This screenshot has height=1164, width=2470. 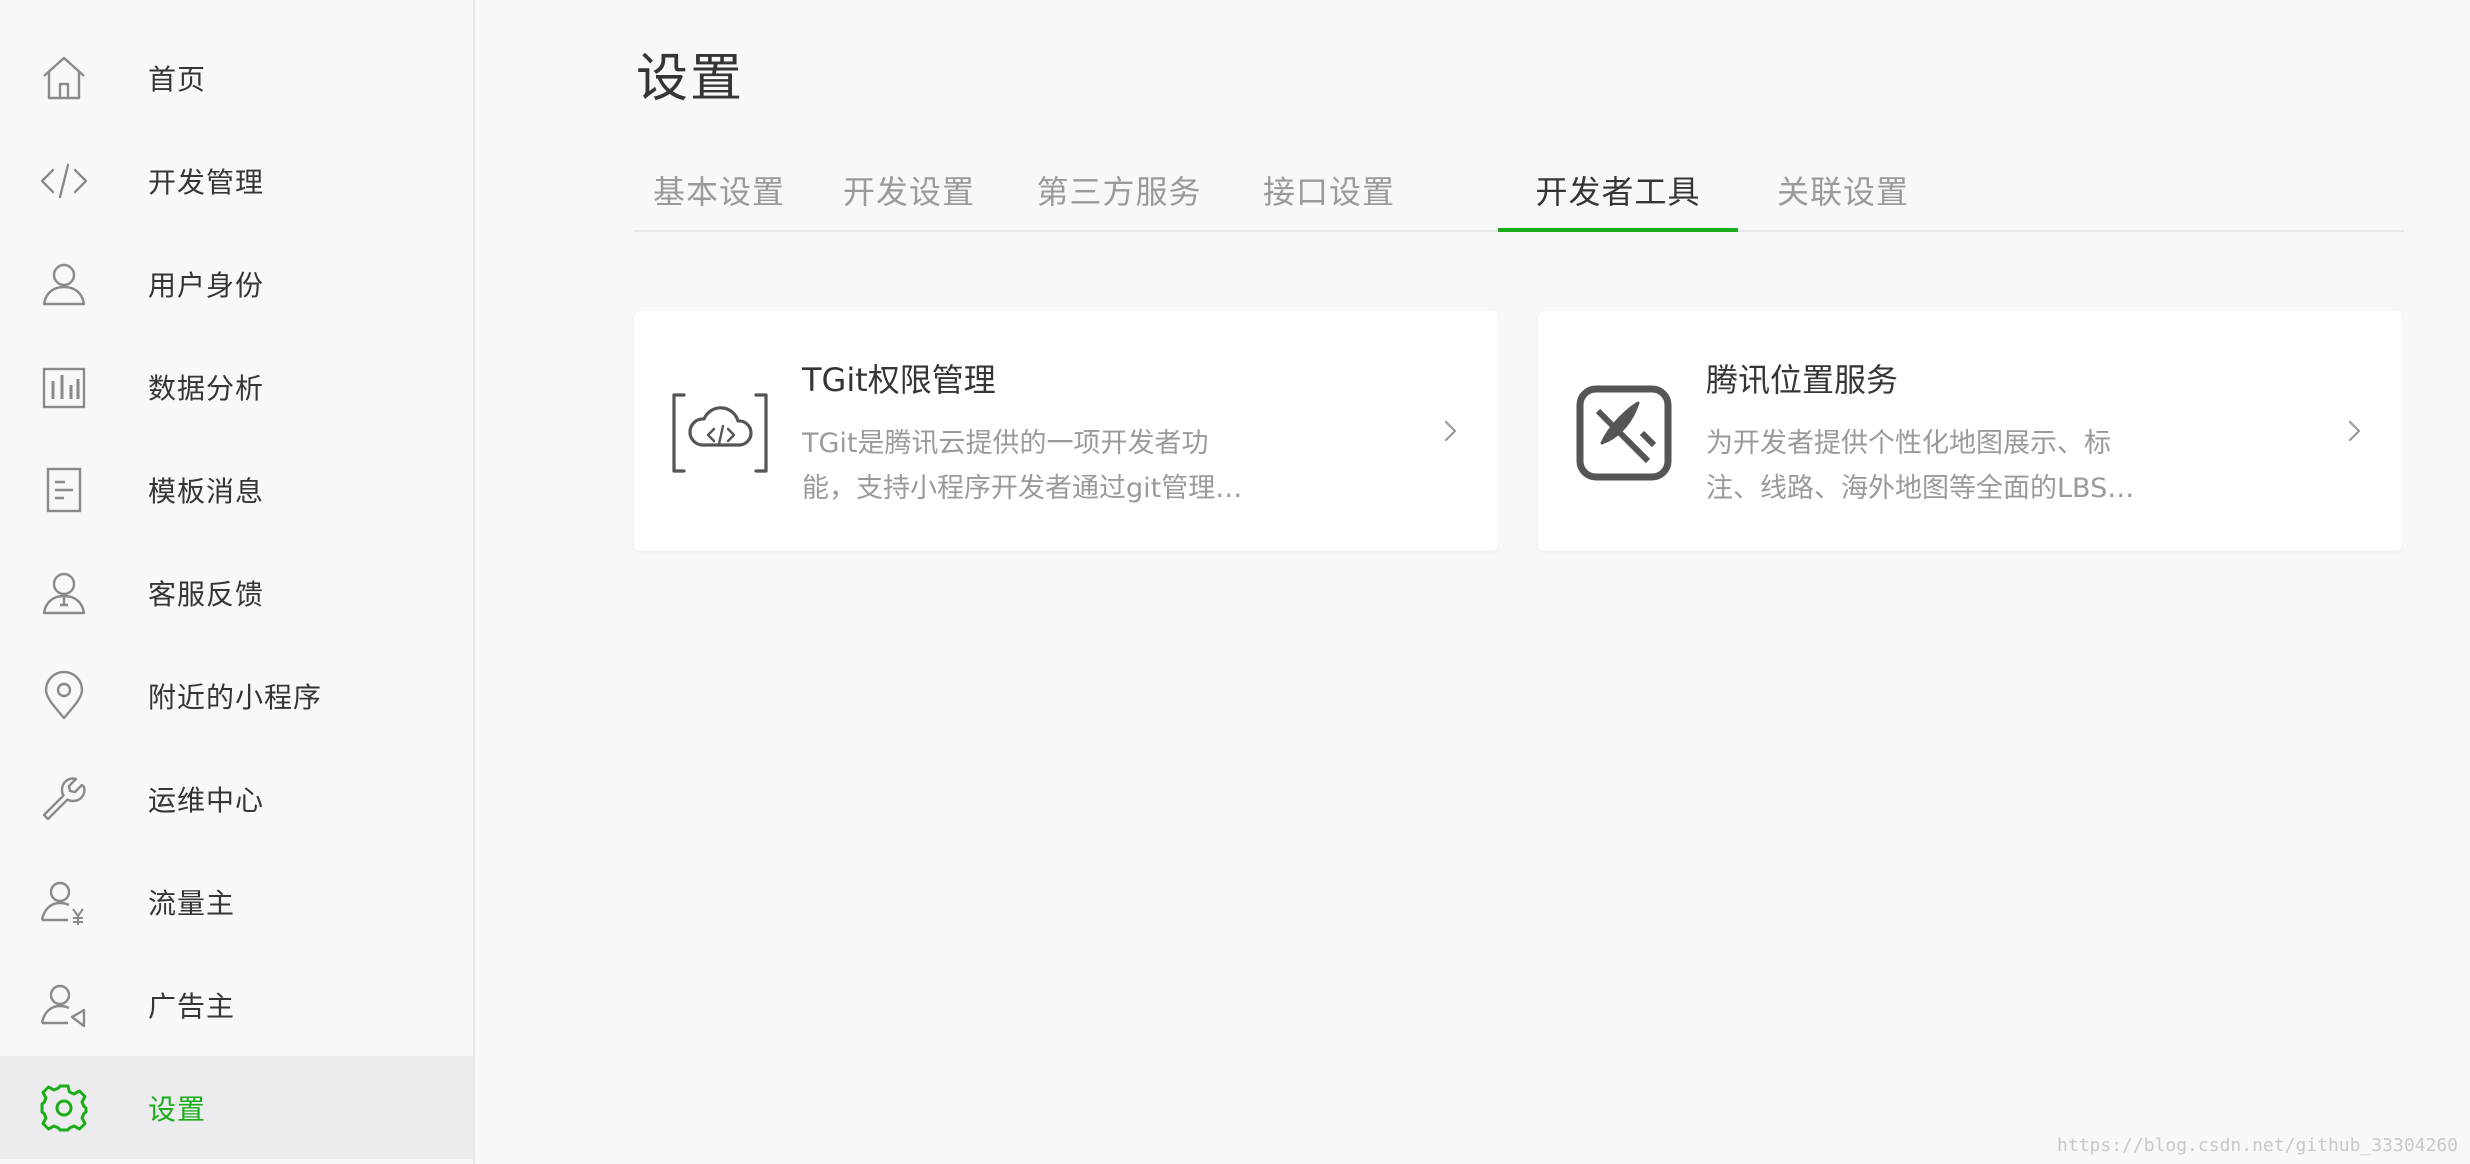 I want to click on sidebar-item-label: 模板消息, so click(x=206, y=491).